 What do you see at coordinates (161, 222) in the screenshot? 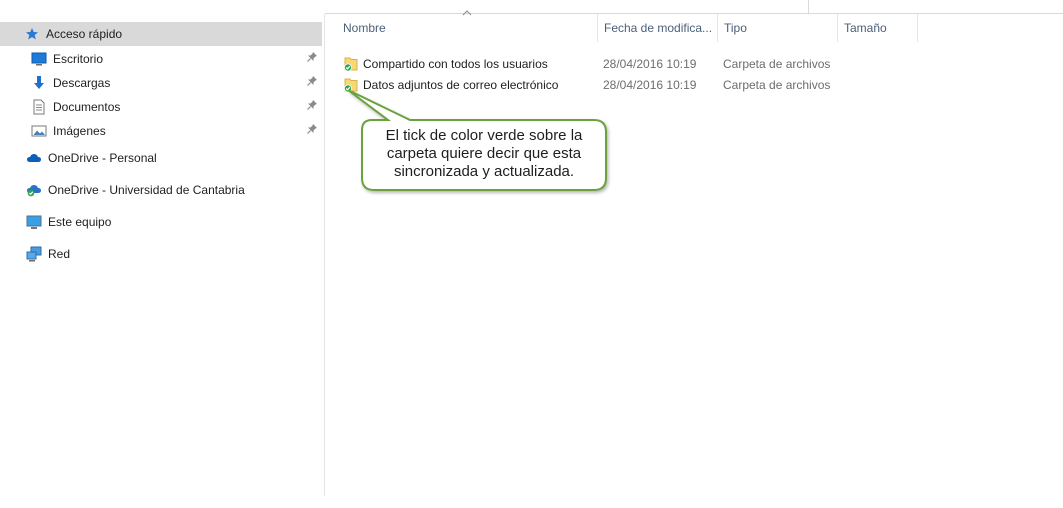
I see `nav-item-this-pc: Este equipo` at bounding box center [161, 222].